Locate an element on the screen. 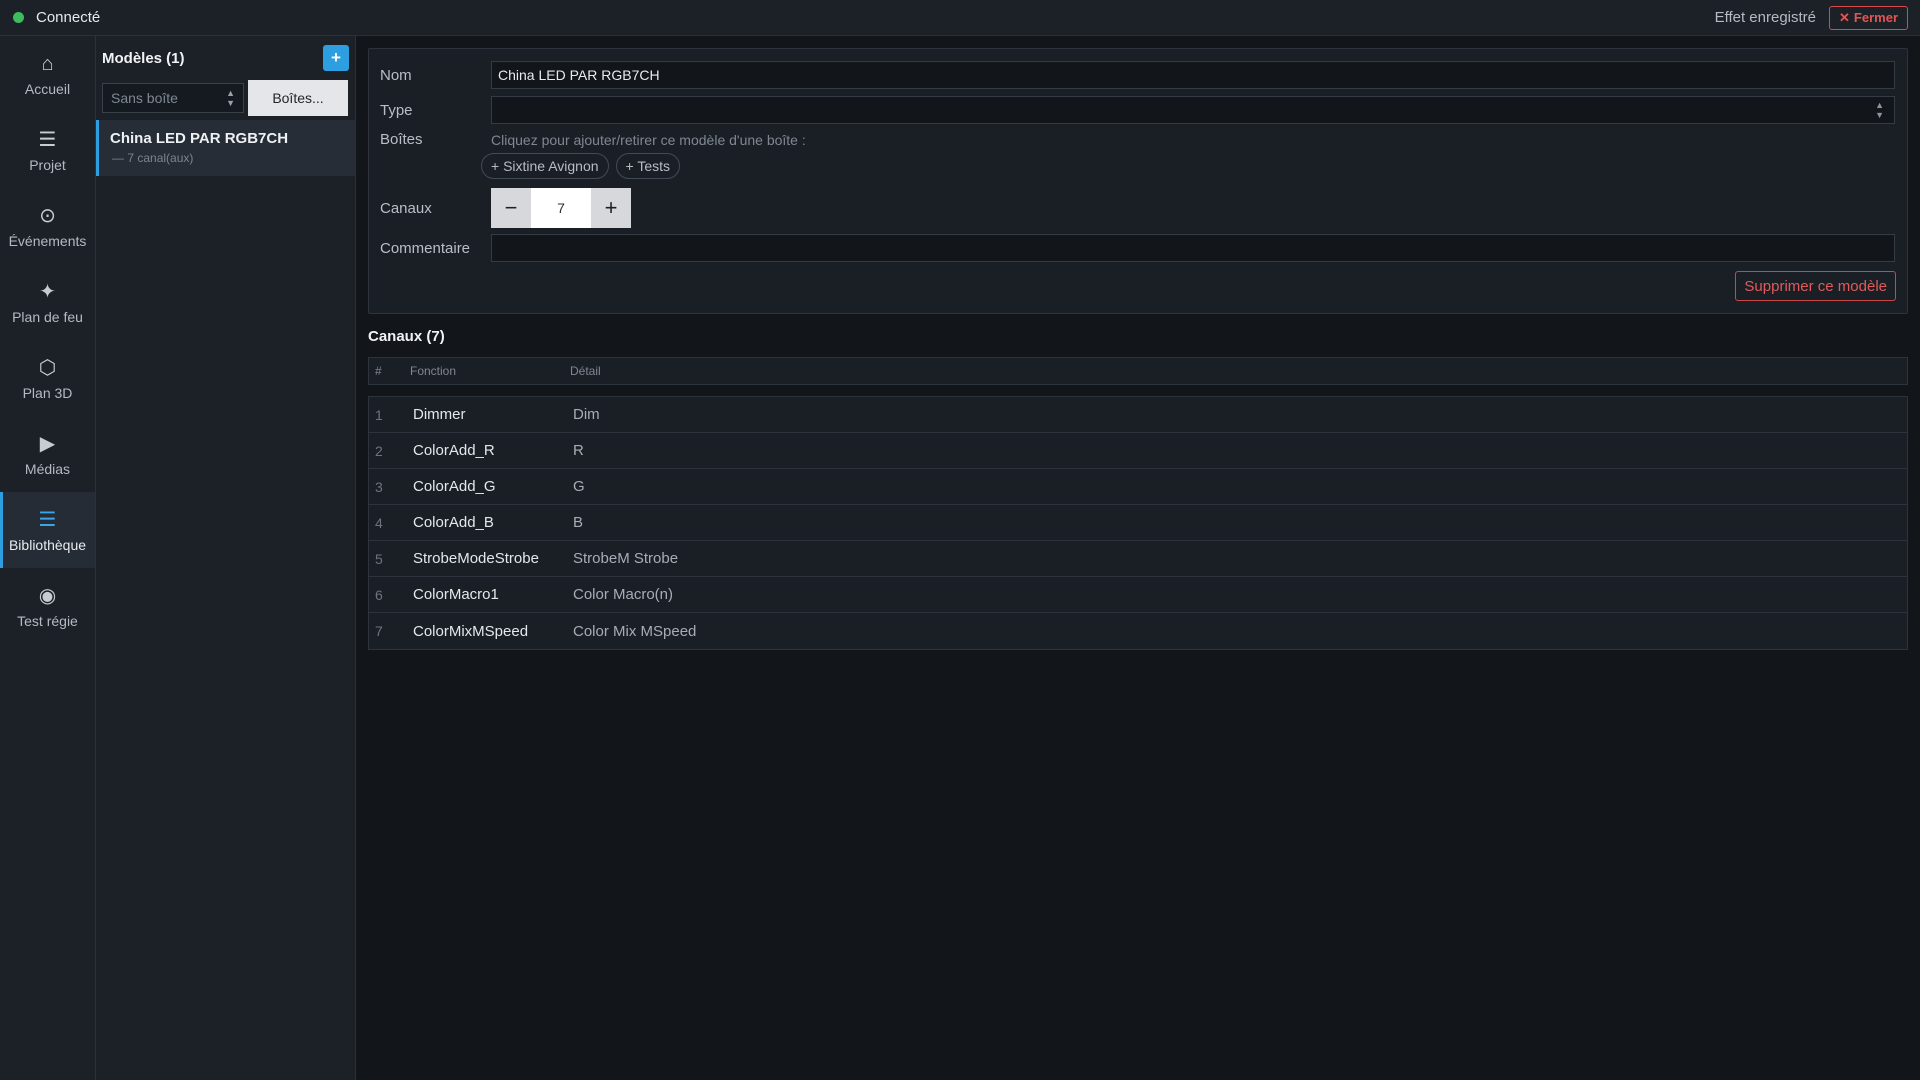  type-select: ▲ ▼ is located at coordinates (1193, 110).